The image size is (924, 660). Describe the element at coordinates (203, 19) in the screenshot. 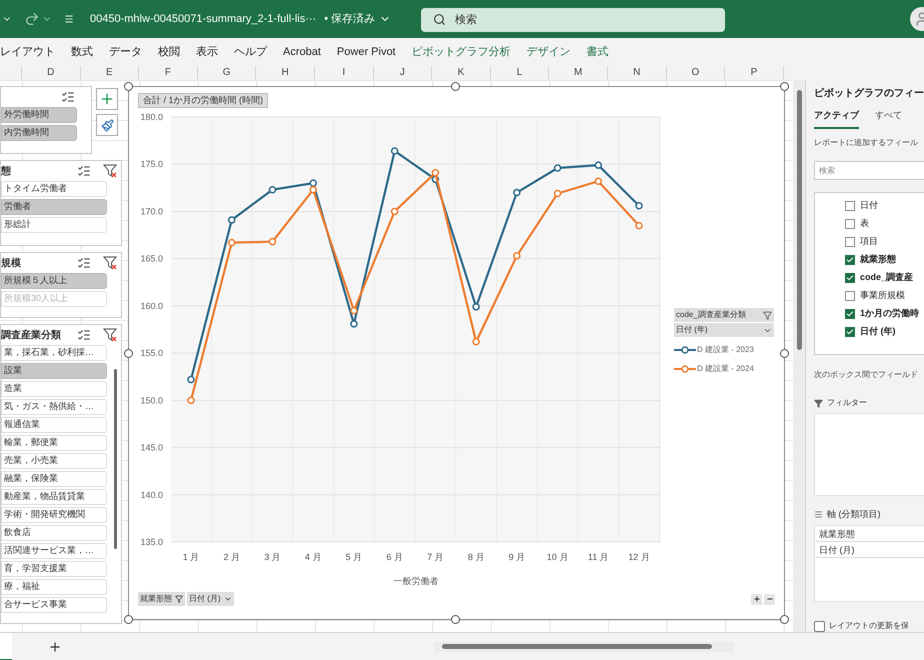

I see `file-name: 00450-mhlw-00450071-summary_2-1-full-lis···` at that location.